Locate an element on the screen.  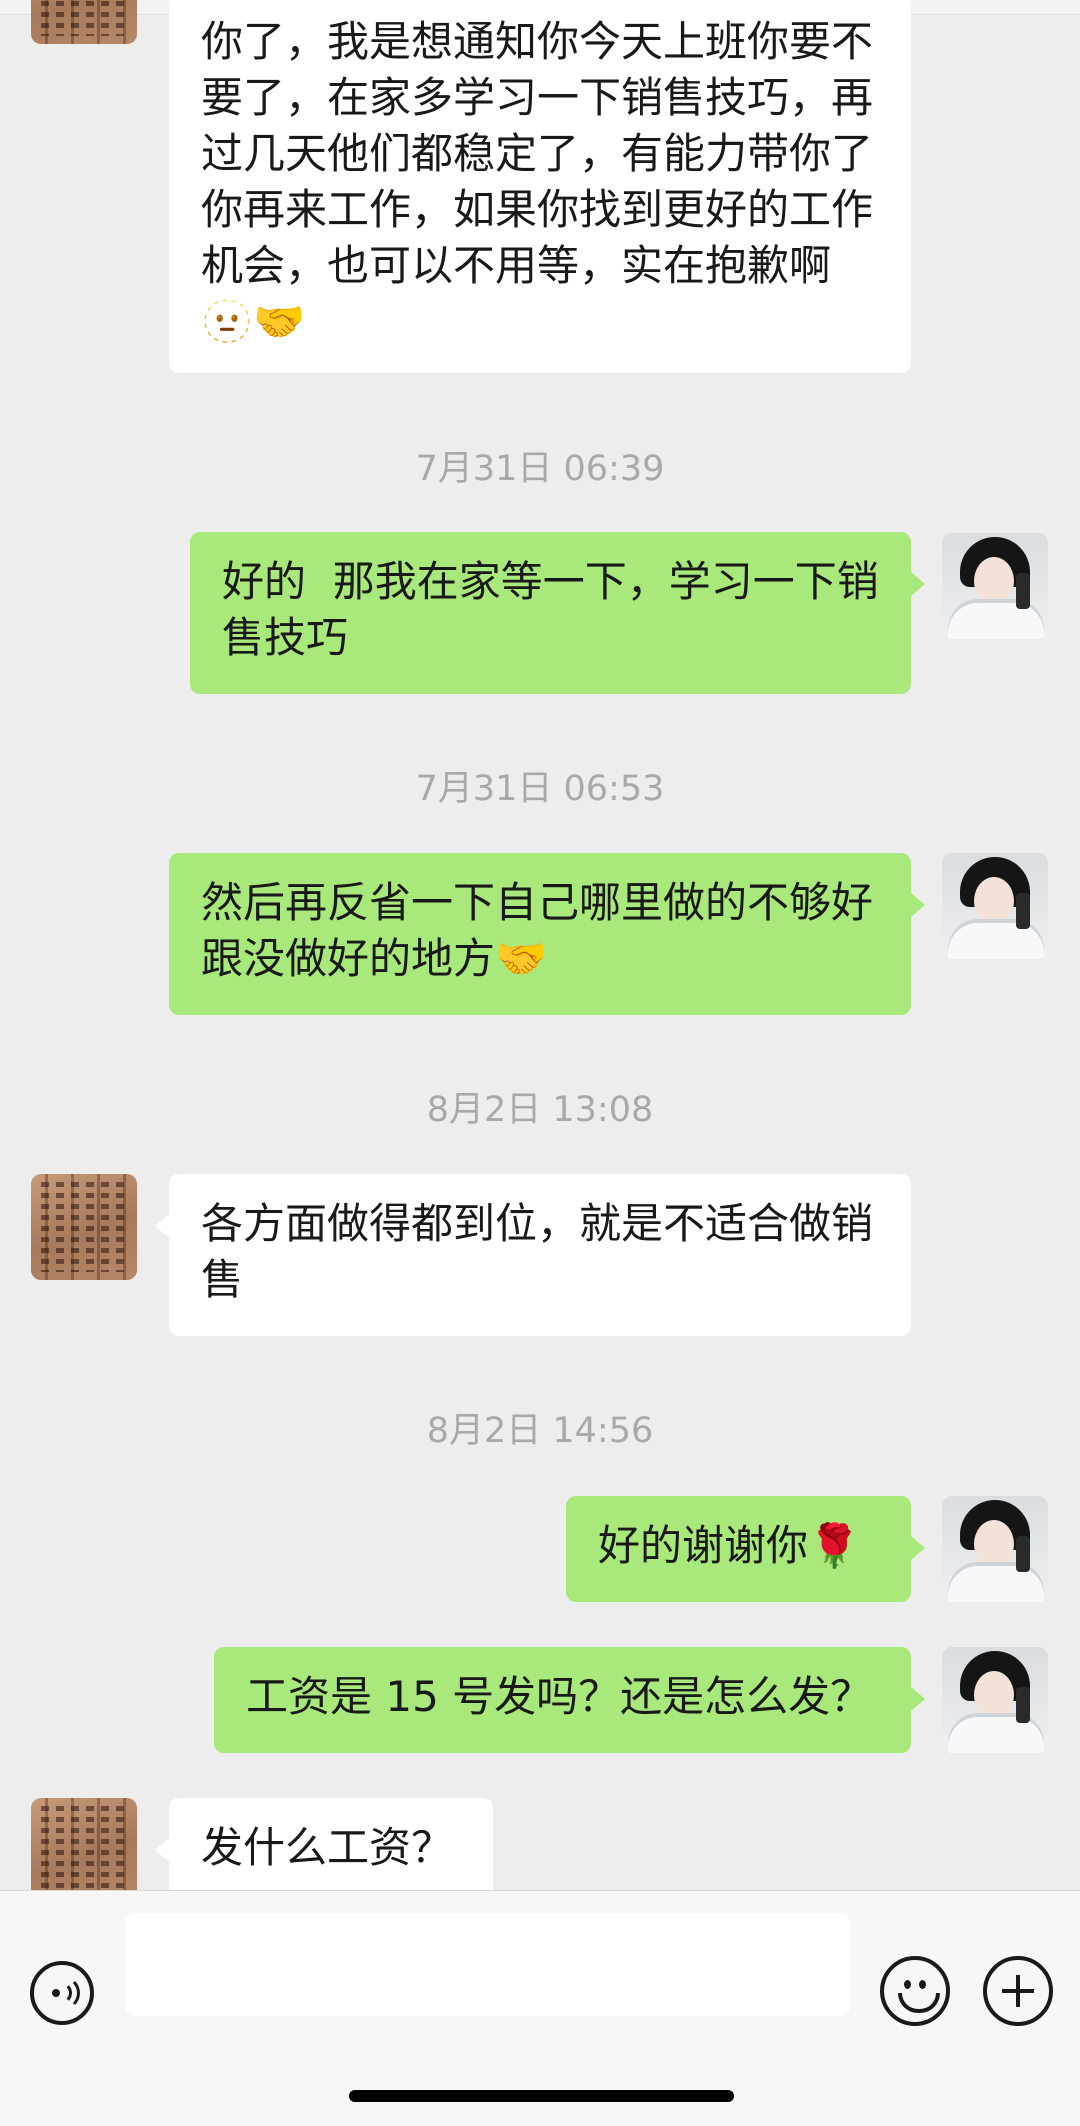
message-input is located at coordinates (487, 1964).